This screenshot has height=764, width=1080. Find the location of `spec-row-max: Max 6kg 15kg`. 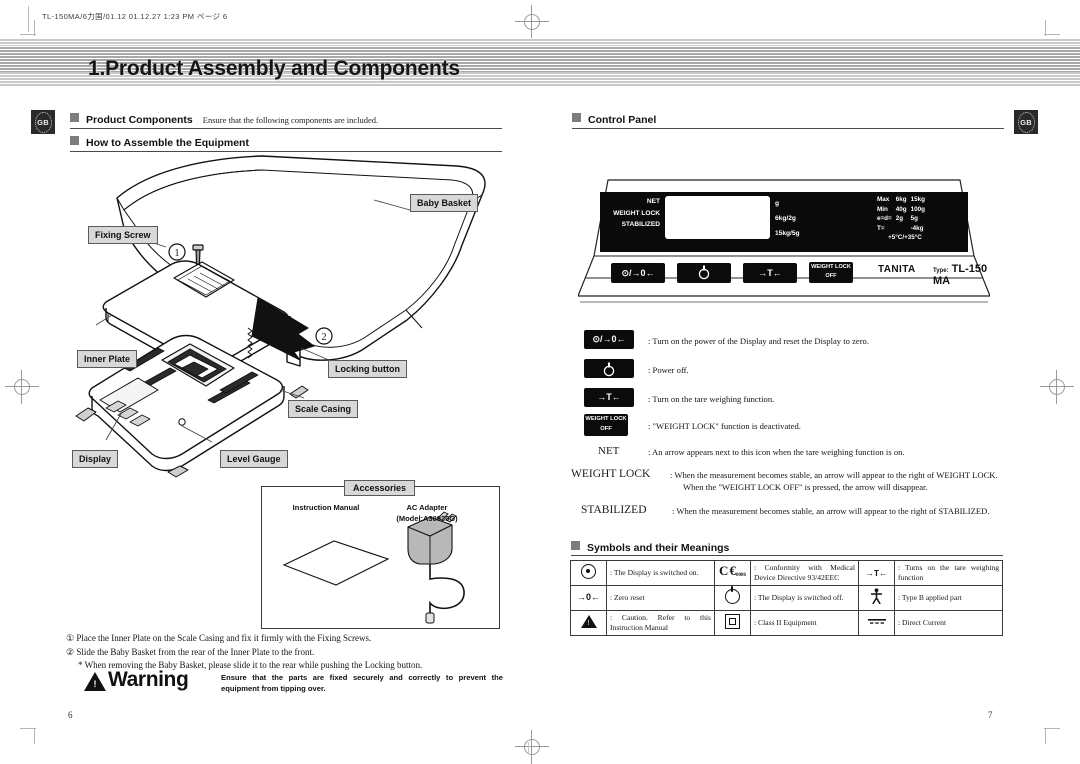

spec-row-max: Max 6kg 15kg is located at coordinates (903, 200).